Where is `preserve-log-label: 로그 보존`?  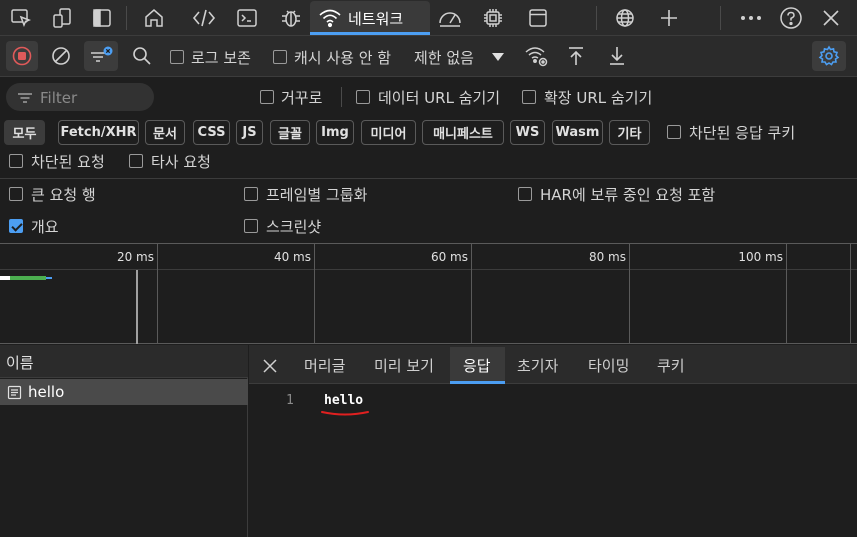
preserve-log-label: 로그 보존 is located at coordinates (221, 58).